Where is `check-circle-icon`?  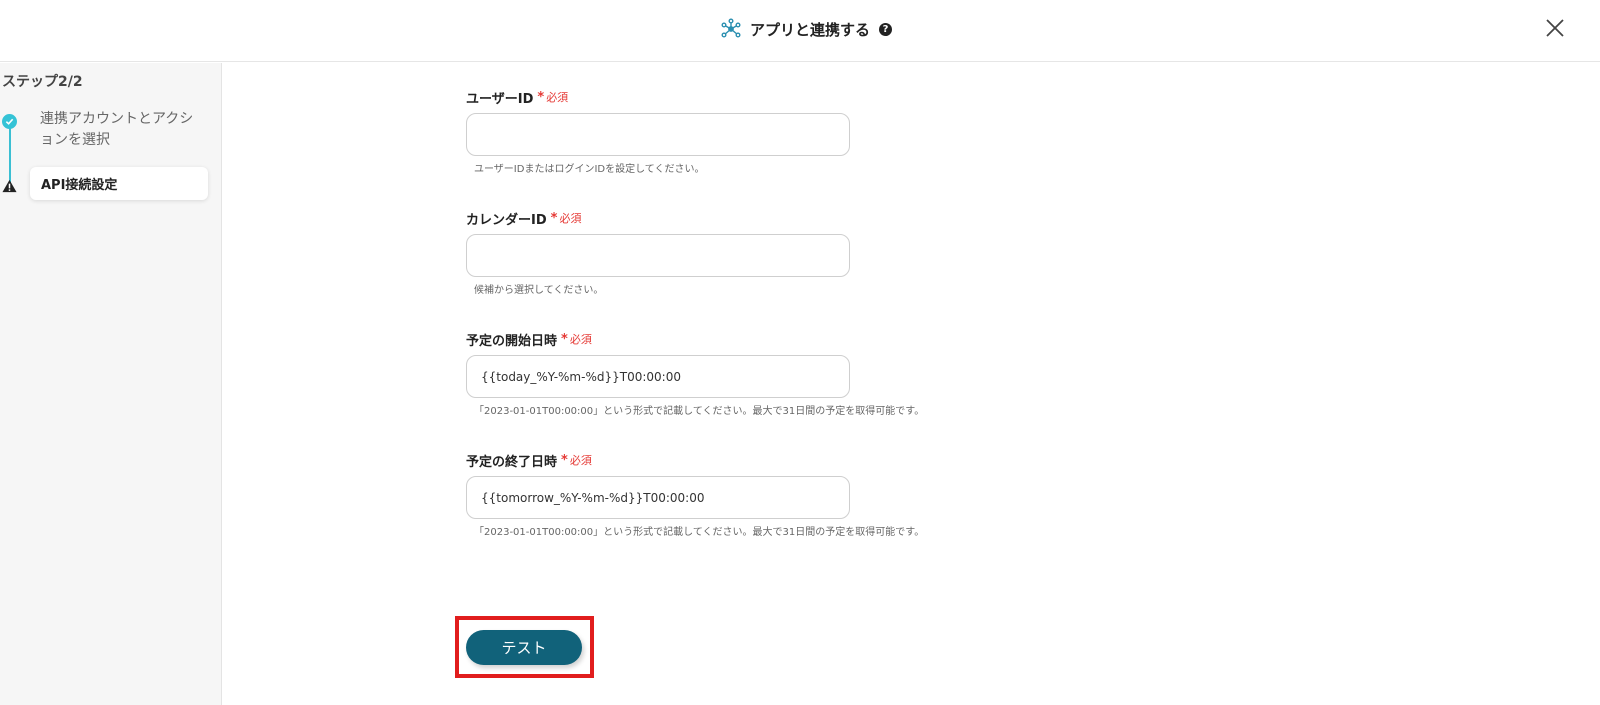 check-circle-icon is located at coordinates (9, 121).